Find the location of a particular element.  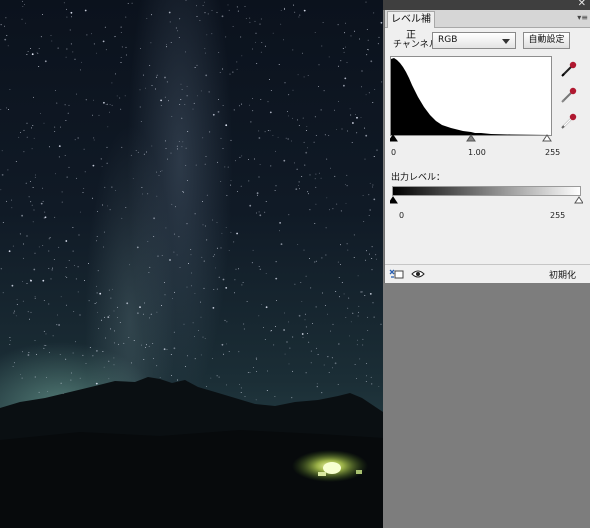

input-black-value: 0 is located at coordinates (394, 152).